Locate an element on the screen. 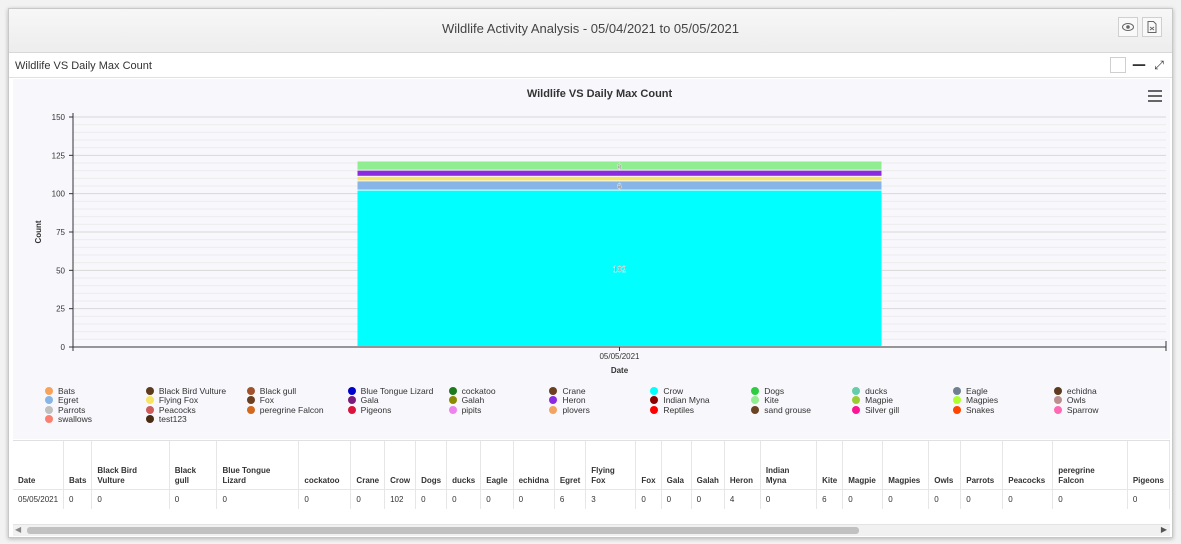 The width and height of the screenshot is (1181, 544). legend-item: cockatoo is located at coordinates (499, 391).